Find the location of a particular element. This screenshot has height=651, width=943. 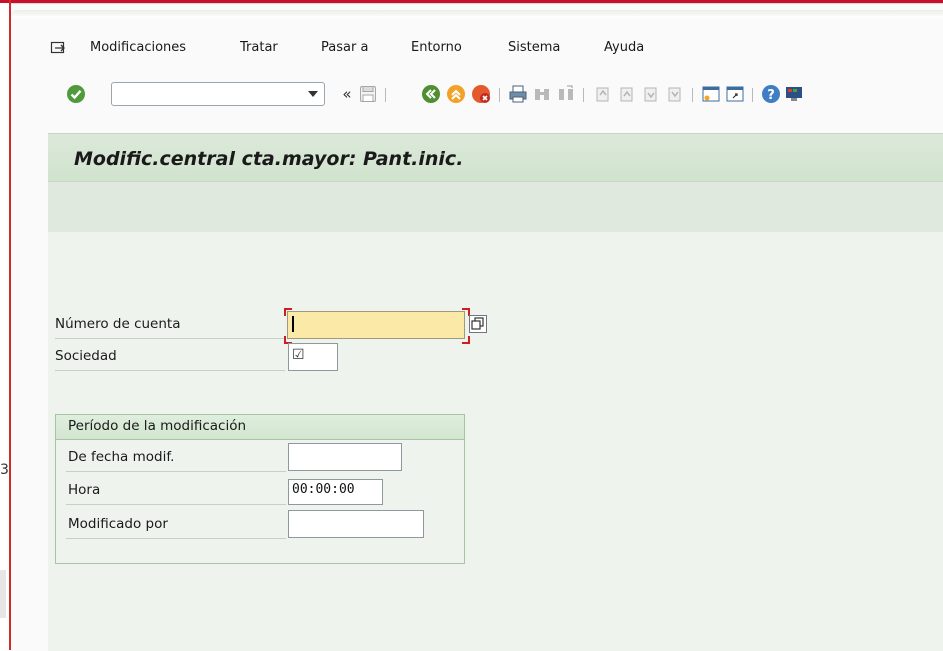

menu-sistema: Sistema is located at coordinates (534, 47).